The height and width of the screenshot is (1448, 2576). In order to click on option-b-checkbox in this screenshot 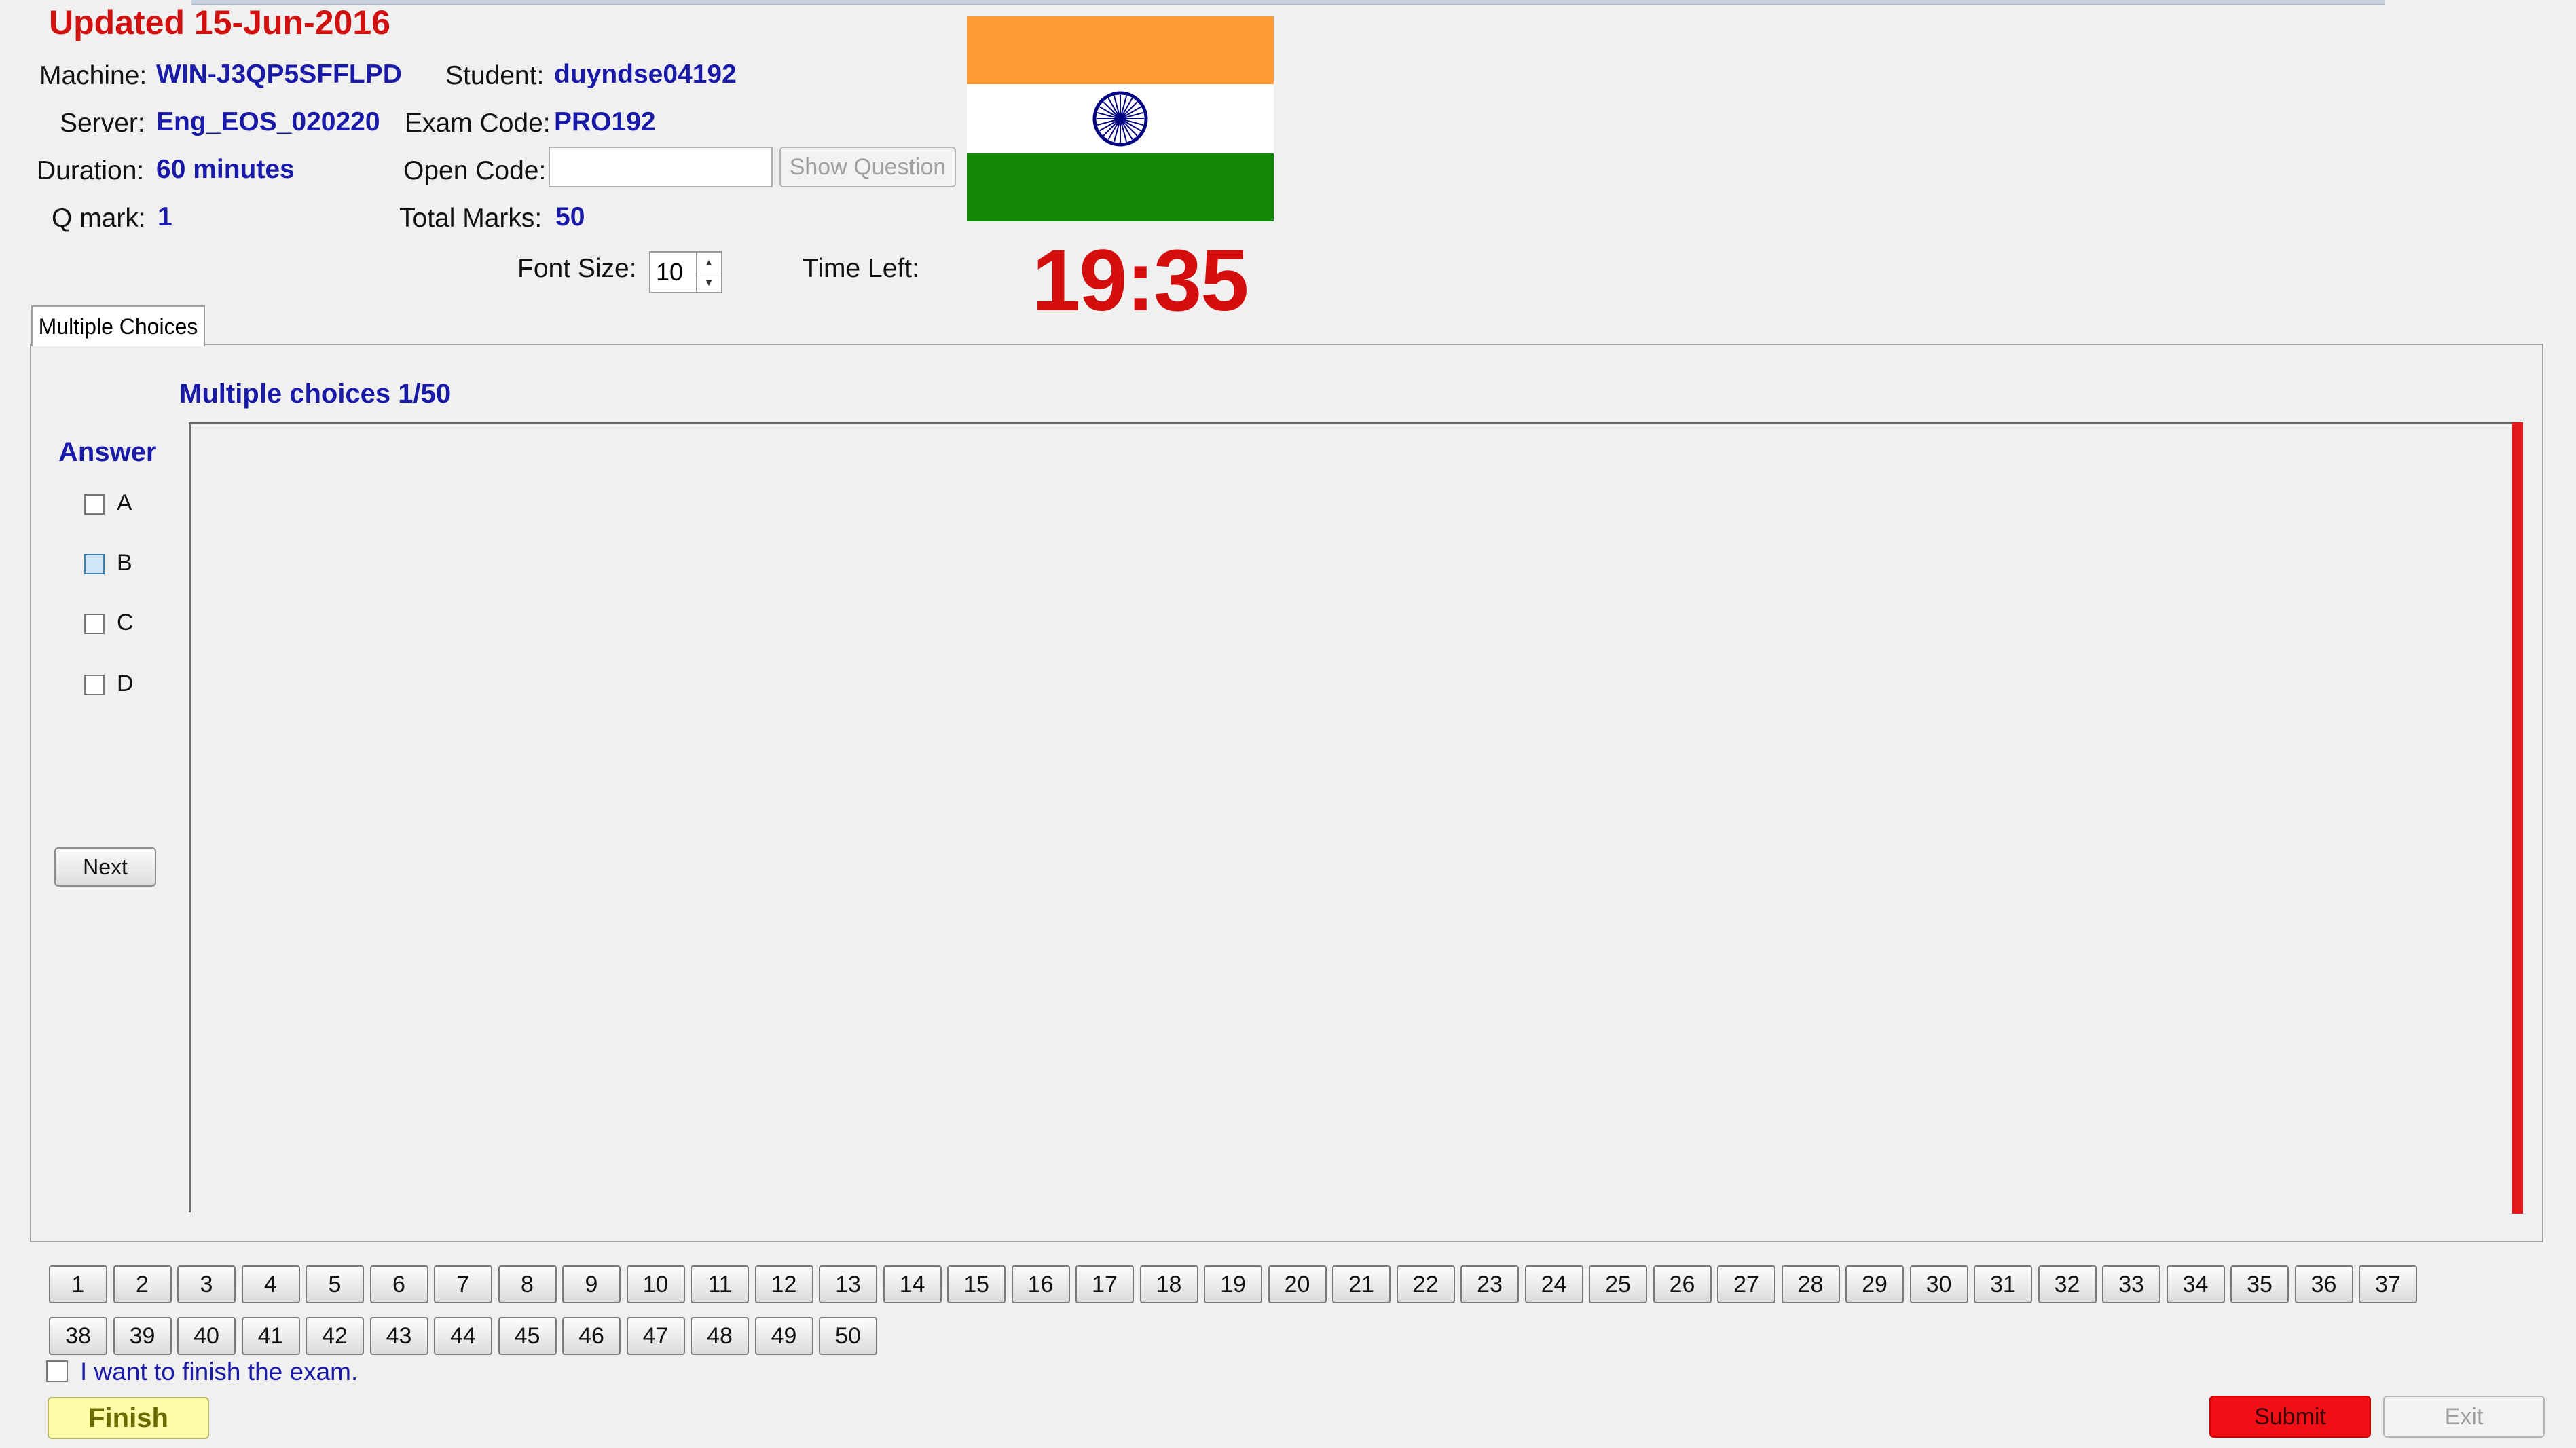, I will do `click(95, 564)`.